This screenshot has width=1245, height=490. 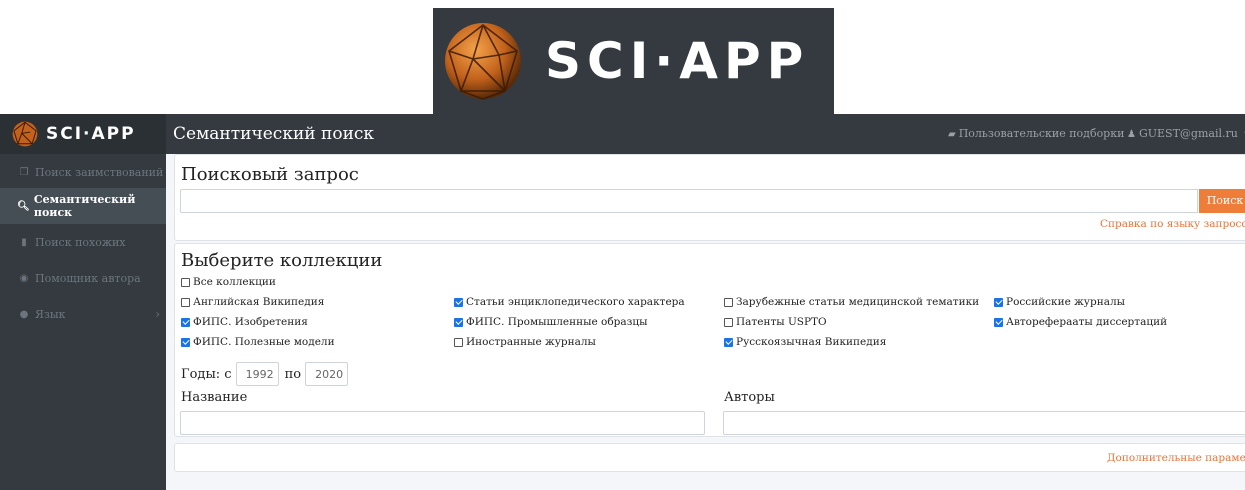 I want to click on page-title: Семантический поиск, so click(x=274, y=134).